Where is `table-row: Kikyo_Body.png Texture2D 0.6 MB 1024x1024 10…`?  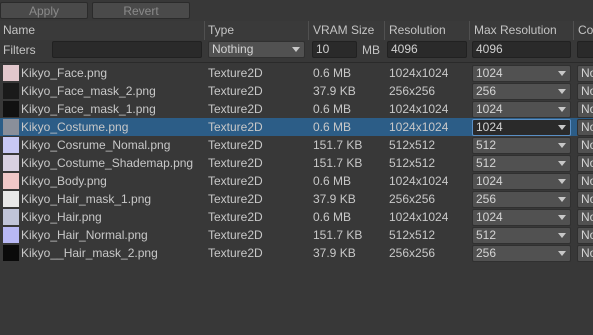 table-row: Kikyo_Body.png Texture2D 0.6 MB 1024x1024 10… is located at coordinates (296, 181).